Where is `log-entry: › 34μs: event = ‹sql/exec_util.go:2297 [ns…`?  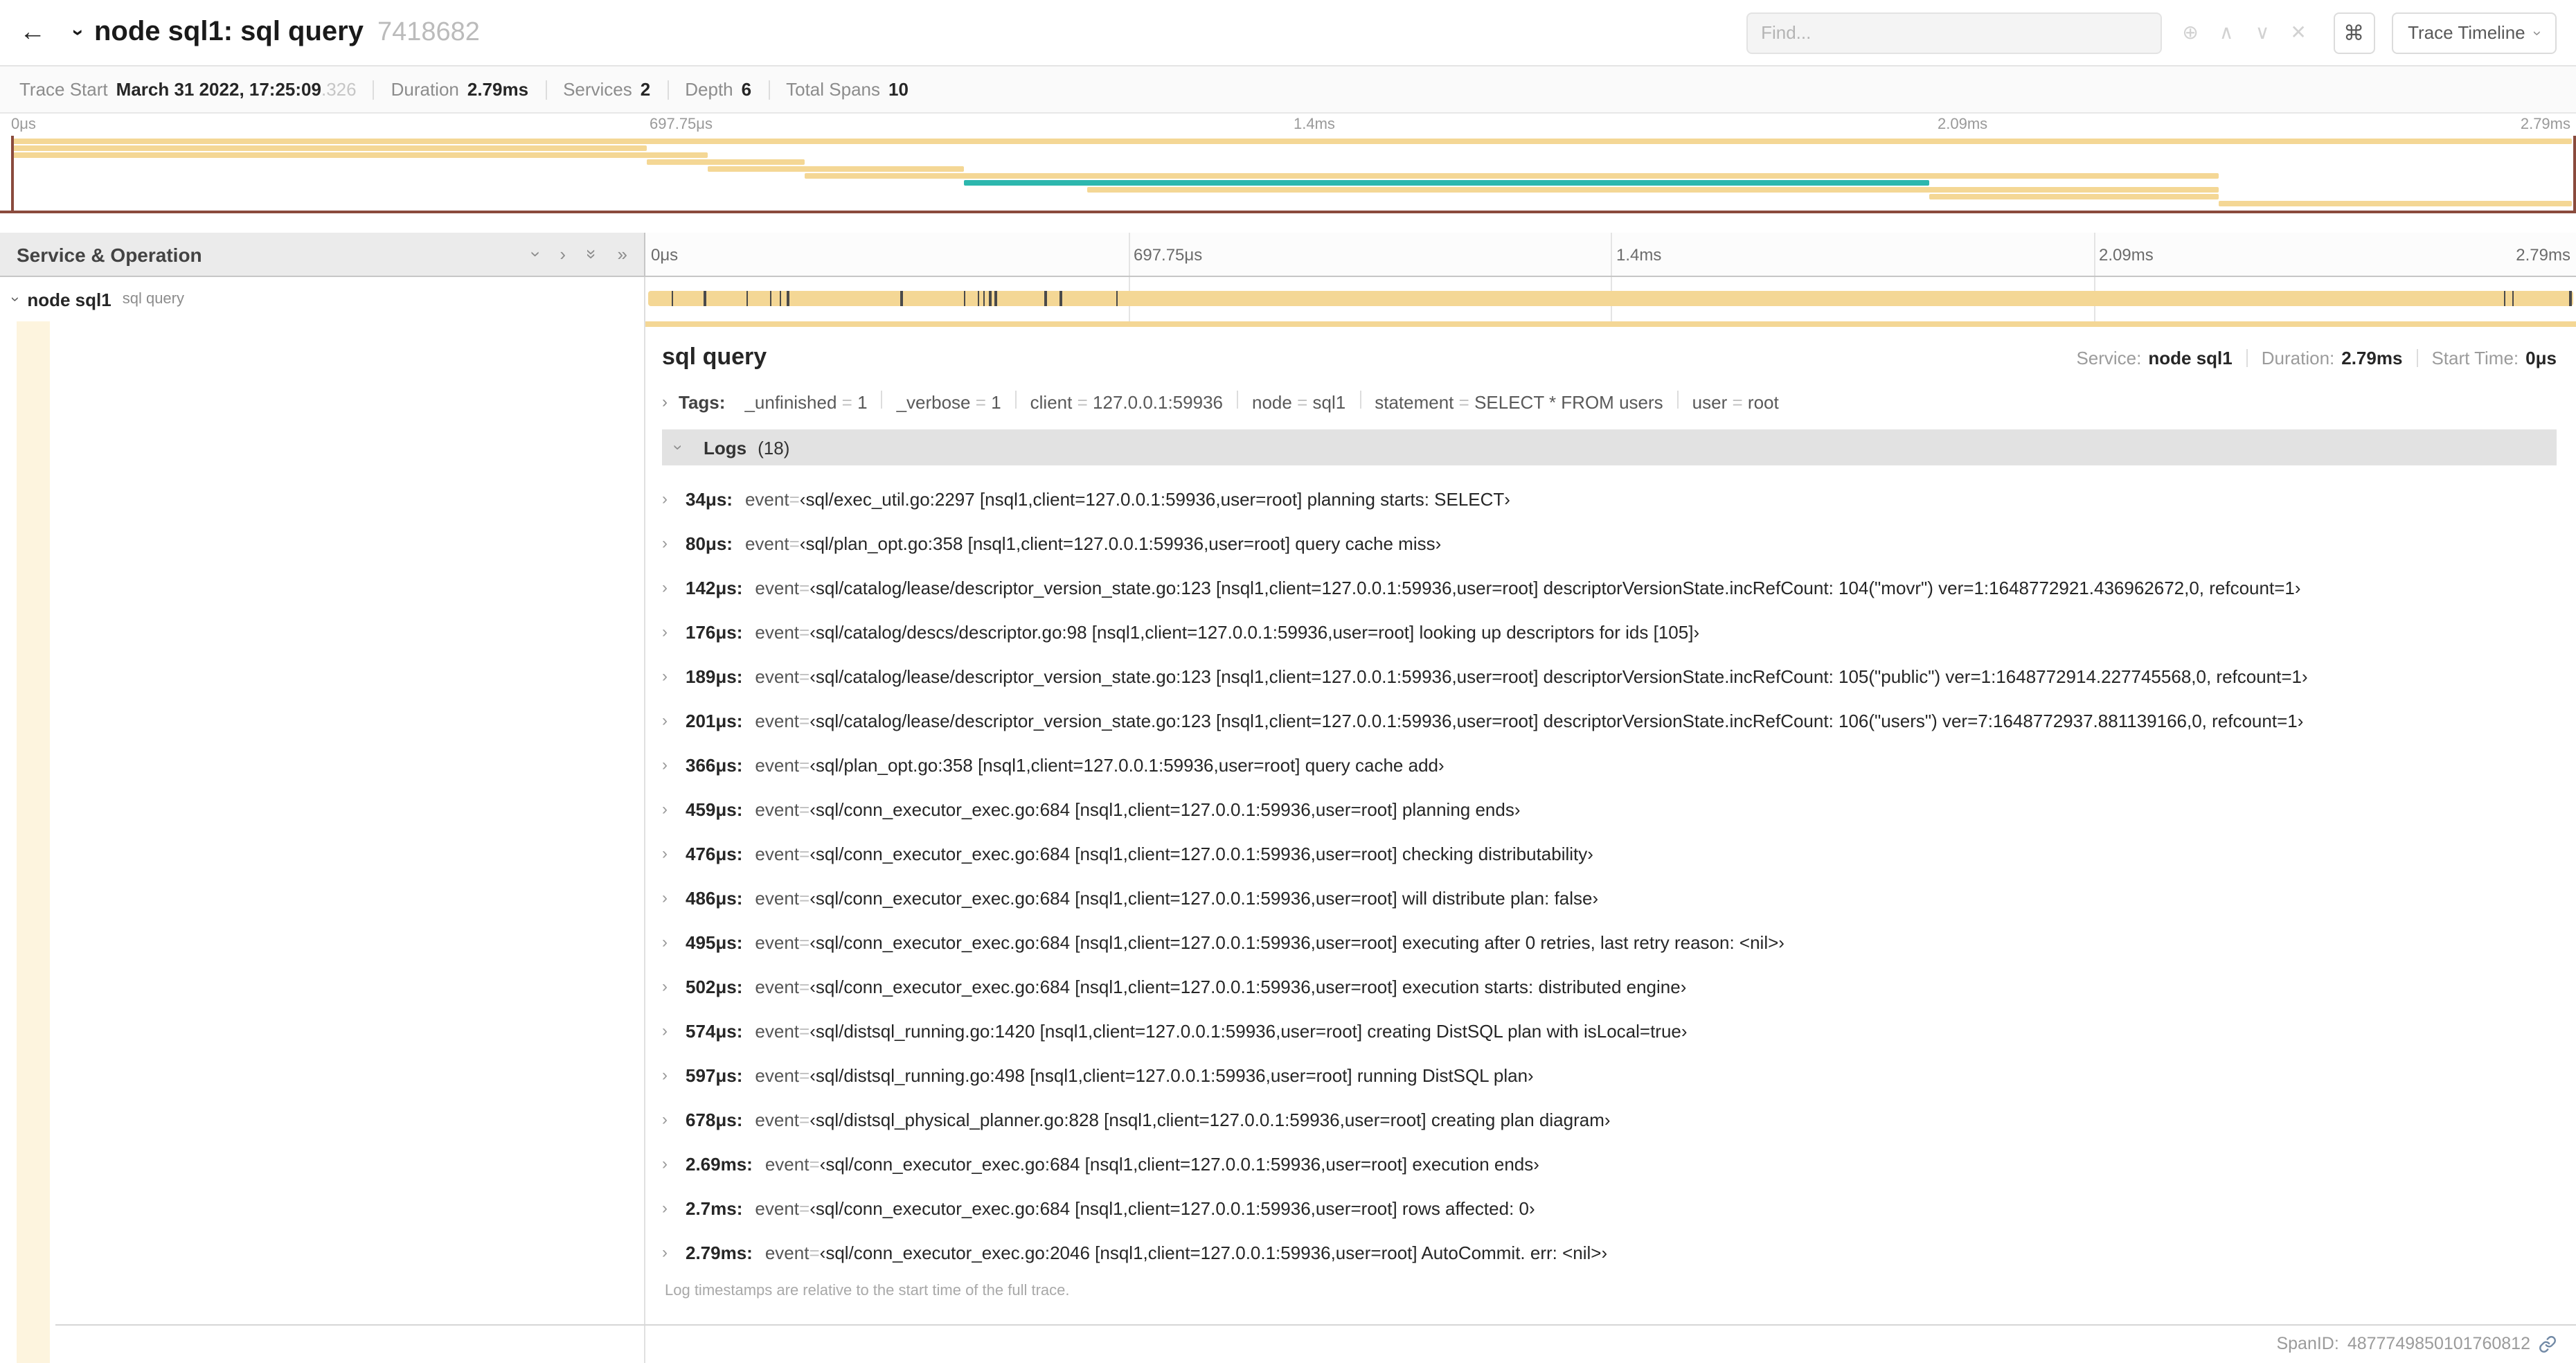 log-entry: › 34μs: event = ‹sql/exec_util.go:2297 [ns… is located at coordinates (1609, 498).